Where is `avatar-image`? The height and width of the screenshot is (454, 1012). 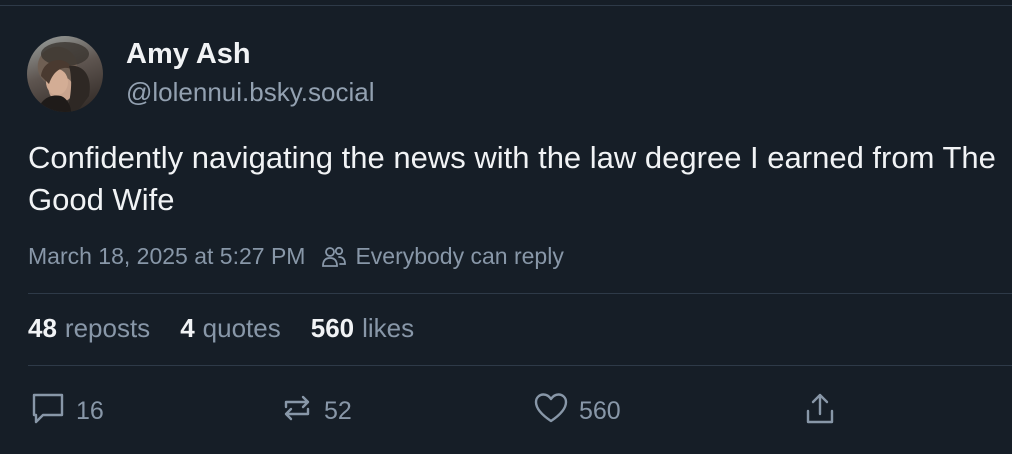
avatar-image is located at coordinates (63, 77).